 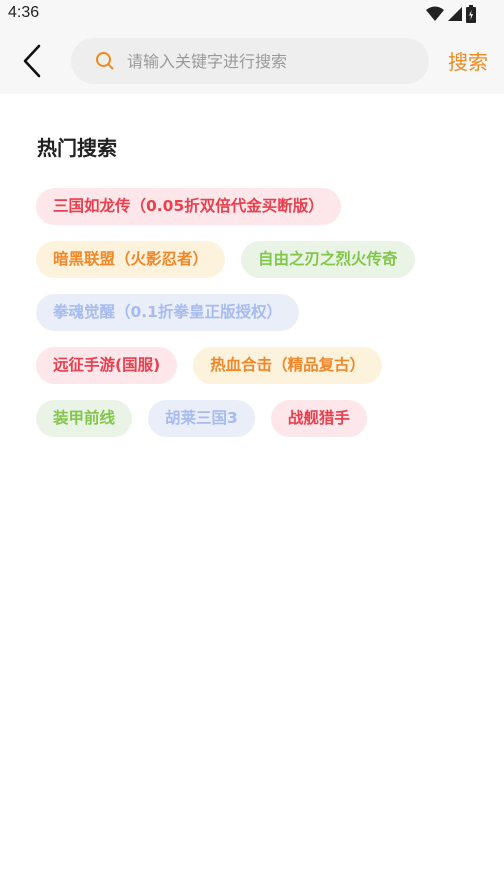 I want to click on hot-search-tag: 热血合击（精品复古）, so click(x=288, y=365).